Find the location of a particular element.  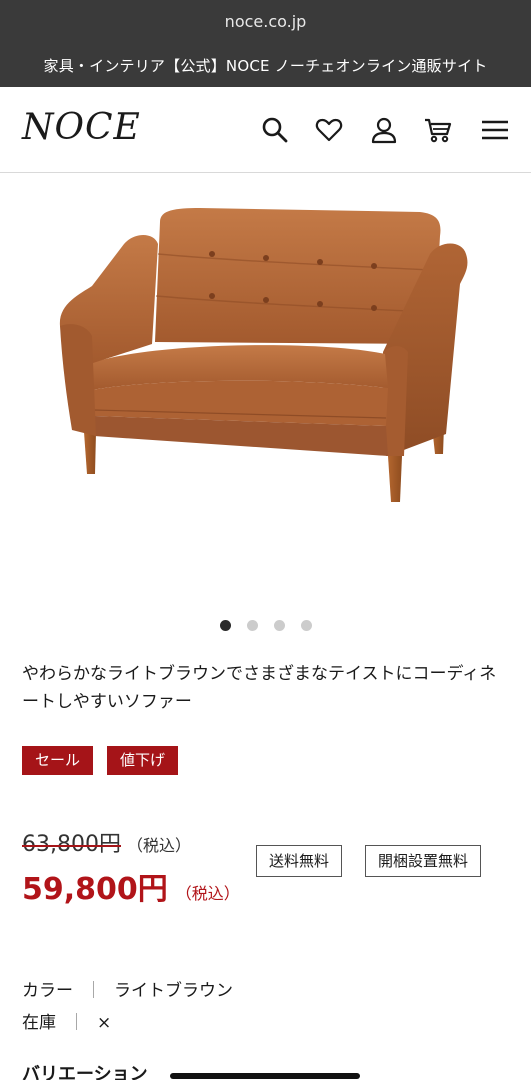

original-price: 63,800円 （税込） is located at coordinates (106, 842).